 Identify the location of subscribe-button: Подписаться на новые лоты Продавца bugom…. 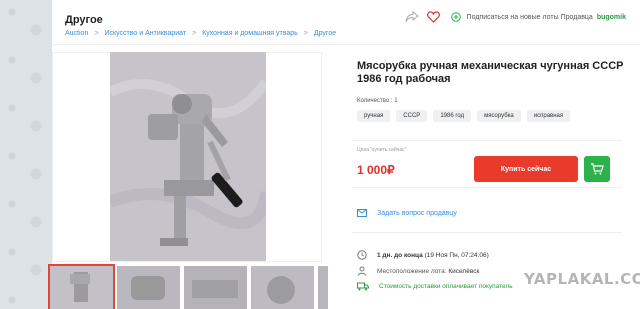
(537, 17).